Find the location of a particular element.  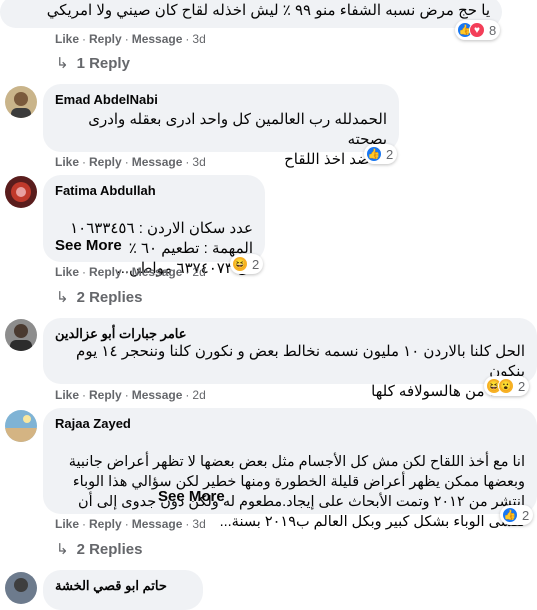

comment-author: عامر جبارات أبو عزالدين is located at coordinates (121, 334).